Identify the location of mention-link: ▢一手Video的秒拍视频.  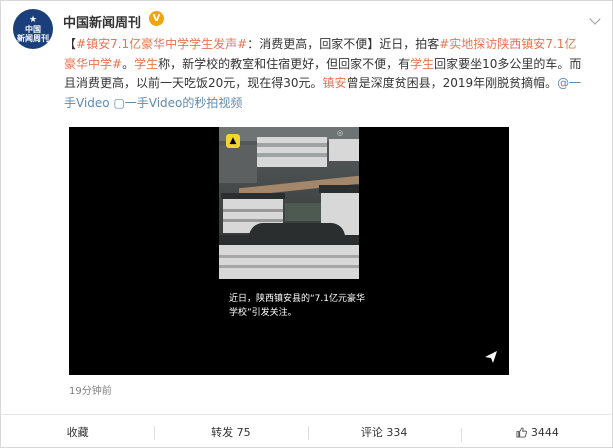
(176, 103).